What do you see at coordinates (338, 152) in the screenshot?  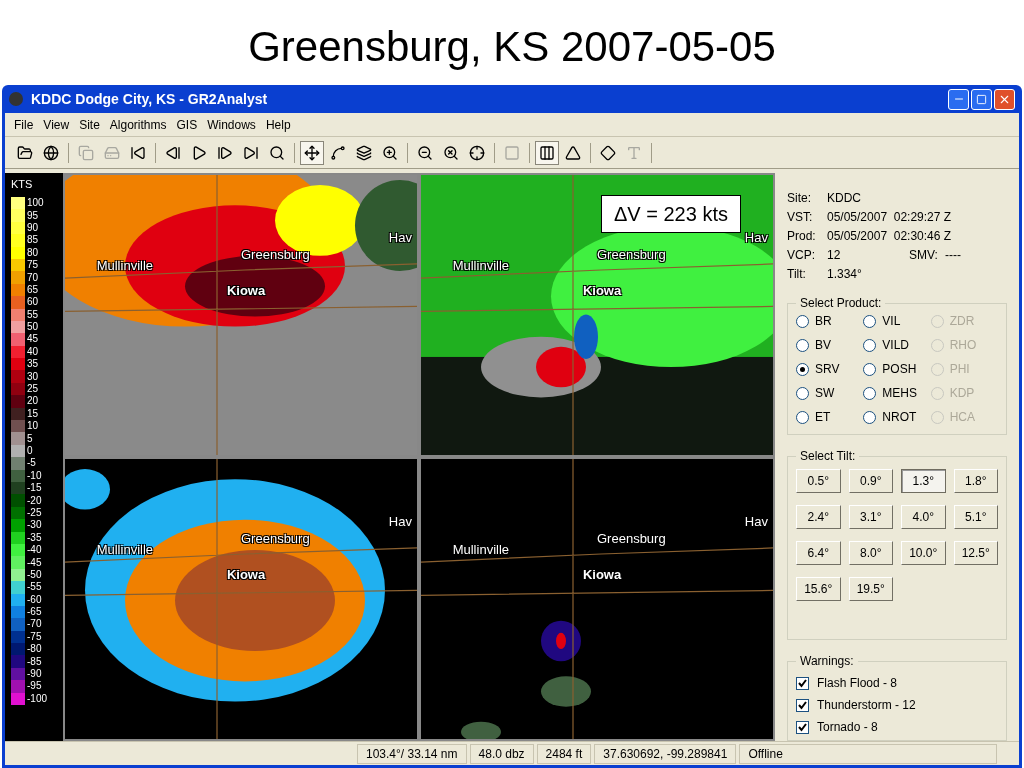 I see `line-segment-icon` at bounding box center [338, 152].